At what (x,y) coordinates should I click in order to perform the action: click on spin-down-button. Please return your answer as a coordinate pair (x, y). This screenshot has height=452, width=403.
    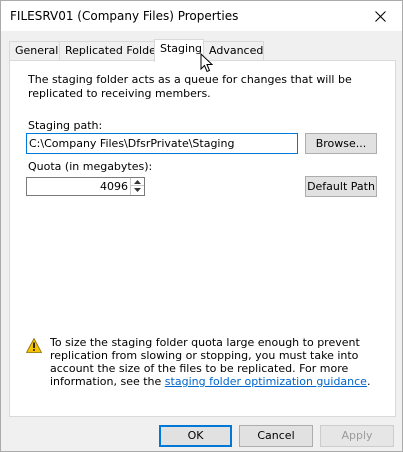
    Looking at the image, I should click on (137, 190).